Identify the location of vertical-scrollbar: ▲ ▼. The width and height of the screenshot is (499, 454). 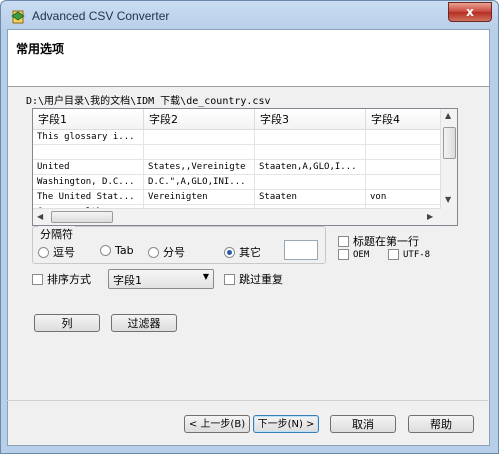
(448, 159).